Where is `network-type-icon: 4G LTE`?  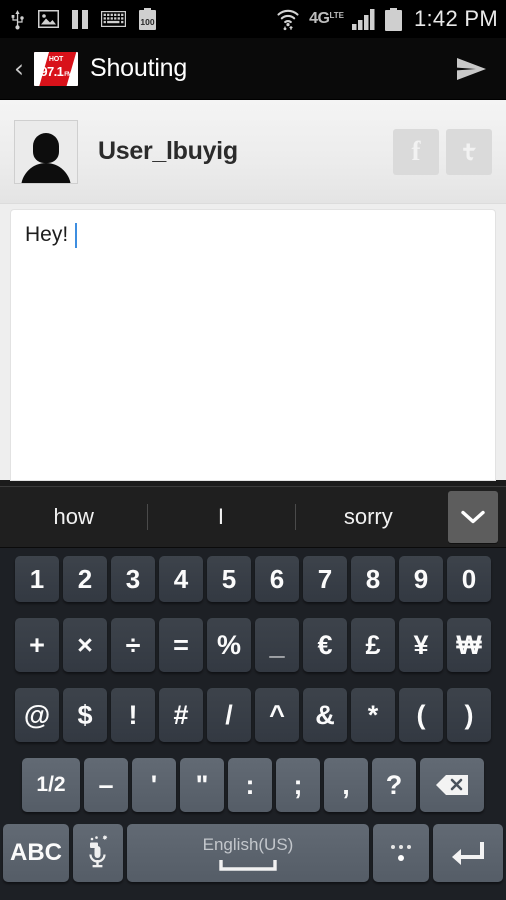
network-type-icon: 4G LTE is located at coordinates (326, 19).